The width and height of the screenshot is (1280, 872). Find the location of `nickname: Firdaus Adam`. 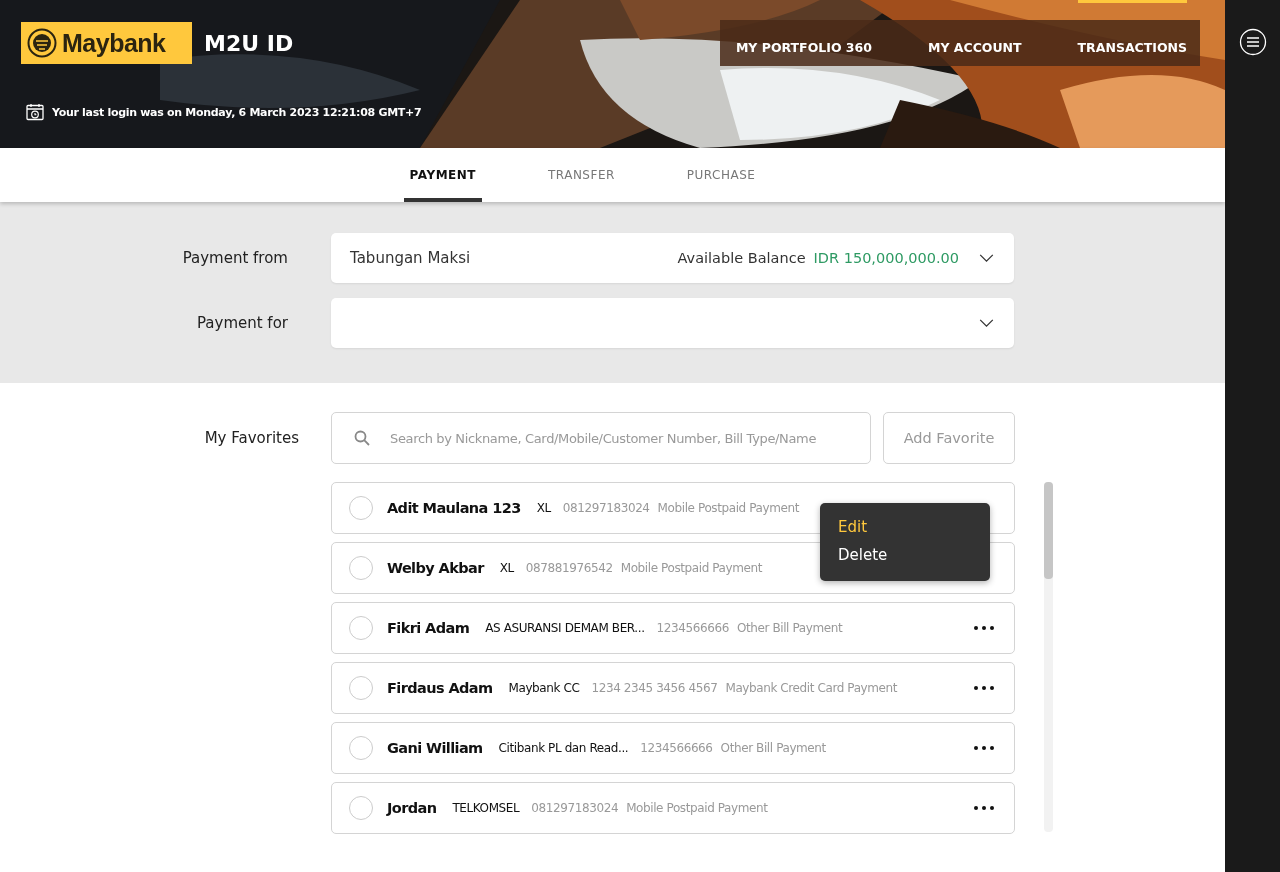

nickname: Firdaus Adam is located at coordinates (440, 688).